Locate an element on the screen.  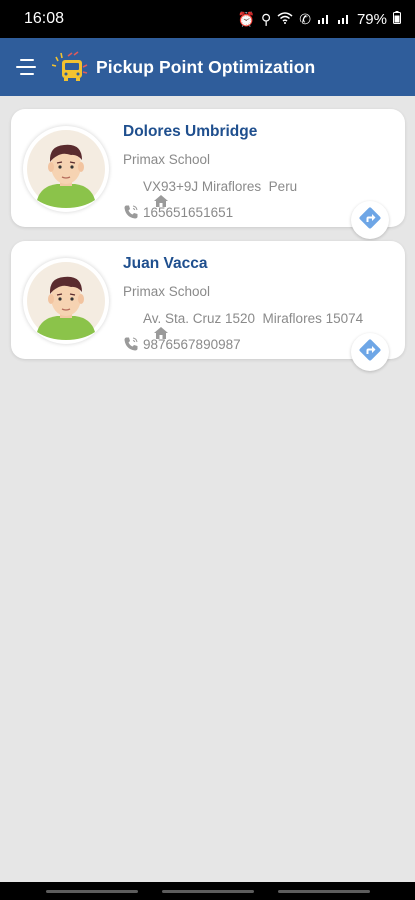
address-row: VX93+9J Miraflores Peru is located at coordinates (210, 192).